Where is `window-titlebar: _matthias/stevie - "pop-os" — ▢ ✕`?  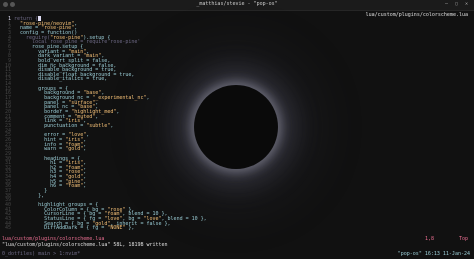 window-titlebar: _matthias/stevie - "pop-os" — ▢ ✕ is located at coordinates (237, 5).